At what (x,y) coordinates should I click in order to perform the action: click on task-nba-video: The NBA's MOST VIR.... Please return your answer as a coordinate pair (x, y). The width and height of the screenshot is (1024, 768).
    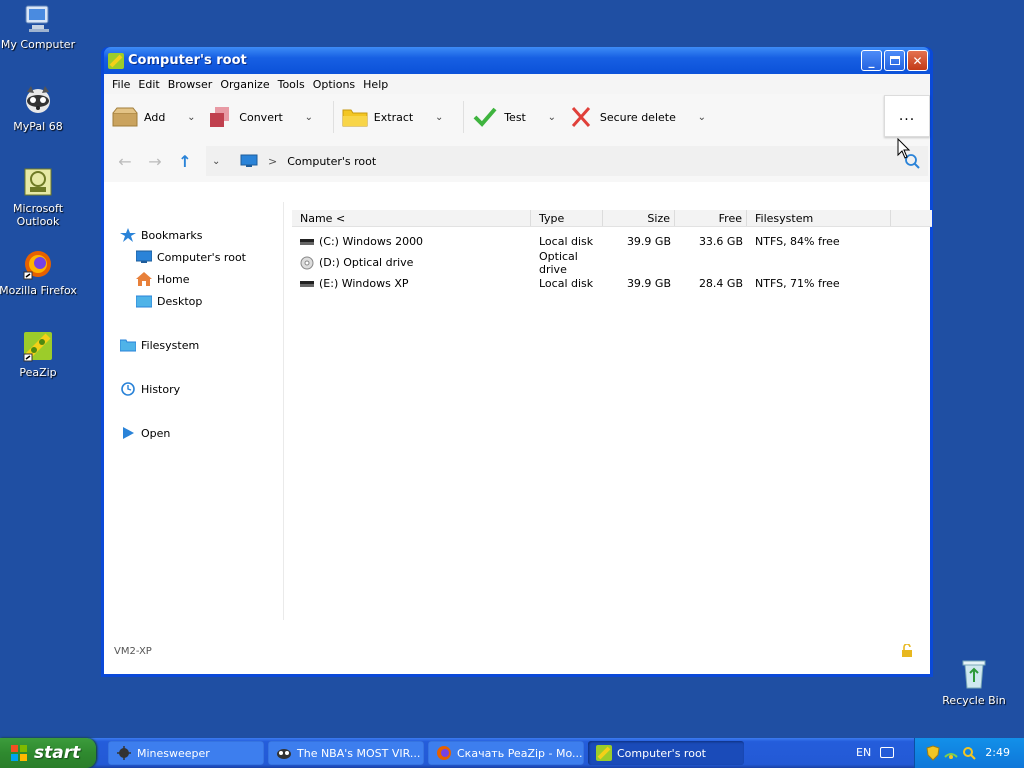
    Looking at the image, I should click on (346, 753).